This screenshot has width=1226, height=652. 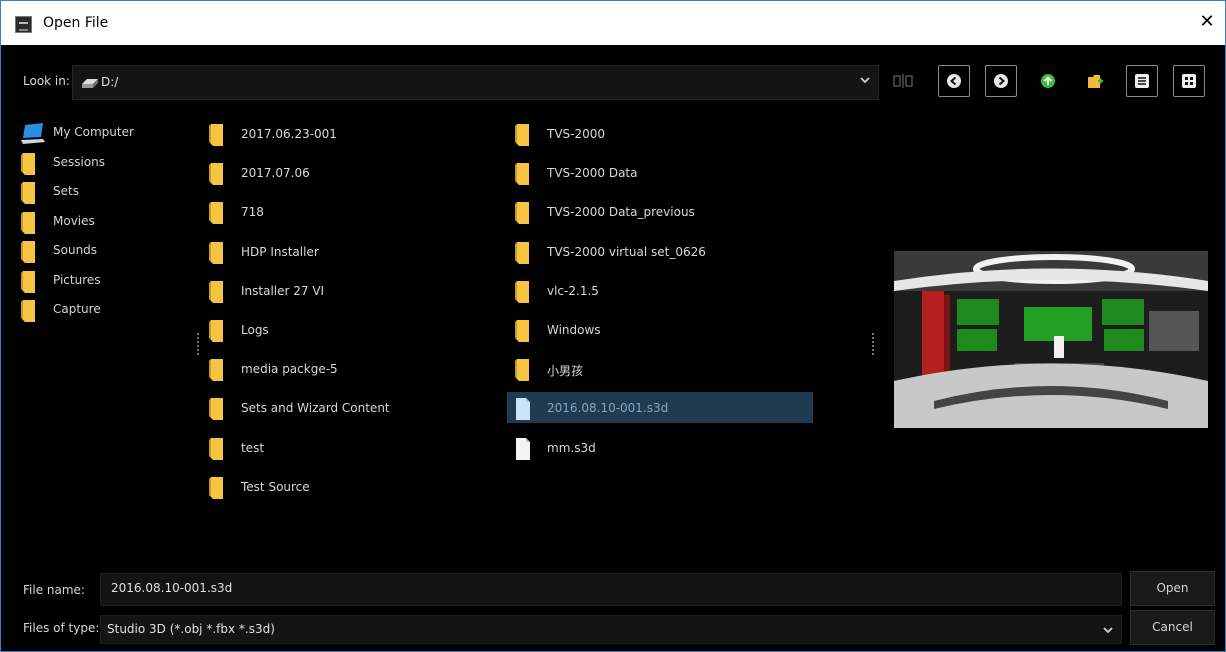 What do you see at coordinates (954, 81) in the screenshot?
I see `back-button` at bounding box center [954, 81].